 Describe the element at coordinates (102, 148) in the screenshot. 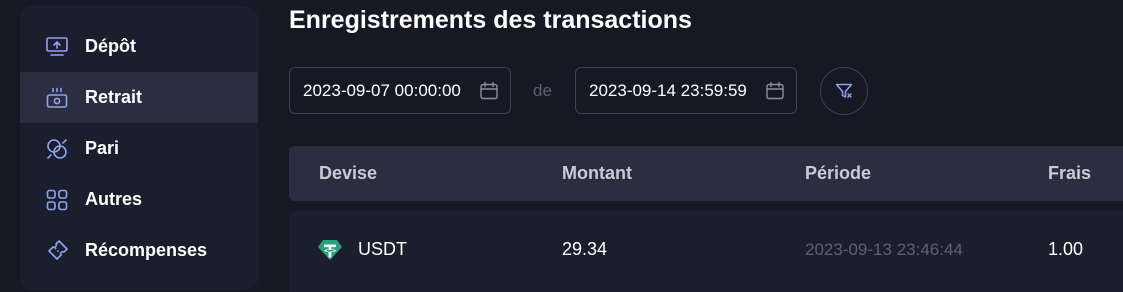

I see `sidebar-item-label: Pari` at that location.